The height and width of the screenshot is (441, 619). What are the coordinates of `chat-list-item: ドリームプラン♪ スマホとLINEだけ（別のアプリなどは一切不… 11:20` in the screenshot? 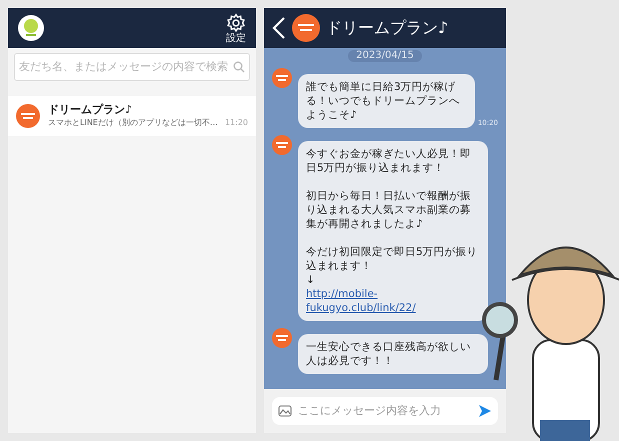 It's located at (132, 116).